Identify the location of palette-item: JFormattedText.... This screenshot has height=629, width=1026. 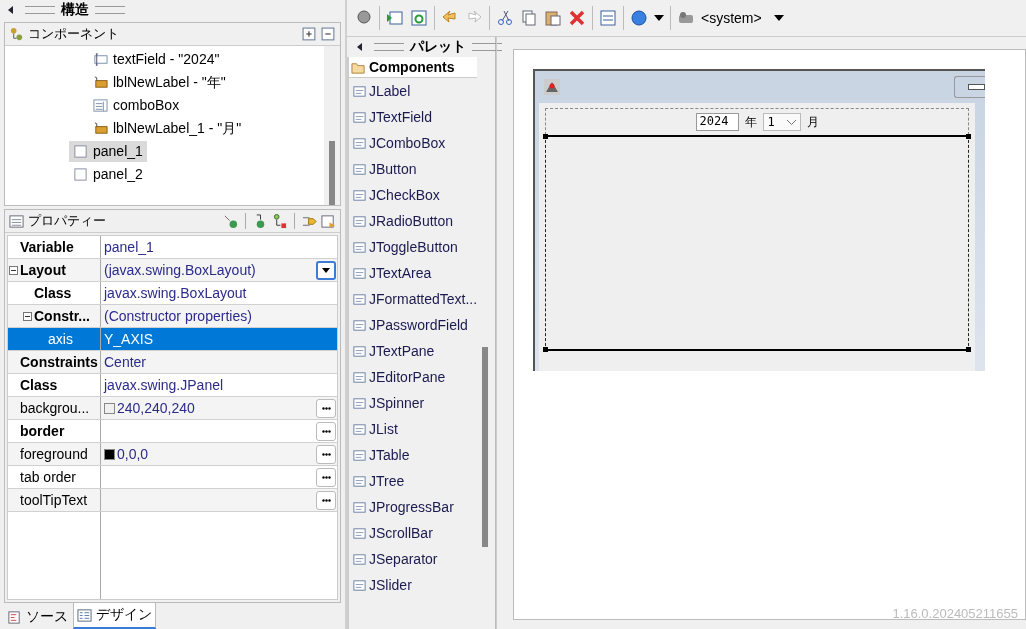
(413, 299).